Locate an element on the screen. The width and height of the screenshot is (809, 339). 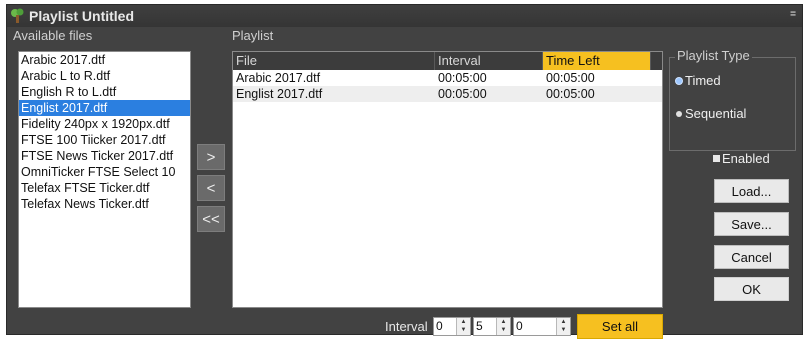
app-icon is located at coordinates (18, 16).